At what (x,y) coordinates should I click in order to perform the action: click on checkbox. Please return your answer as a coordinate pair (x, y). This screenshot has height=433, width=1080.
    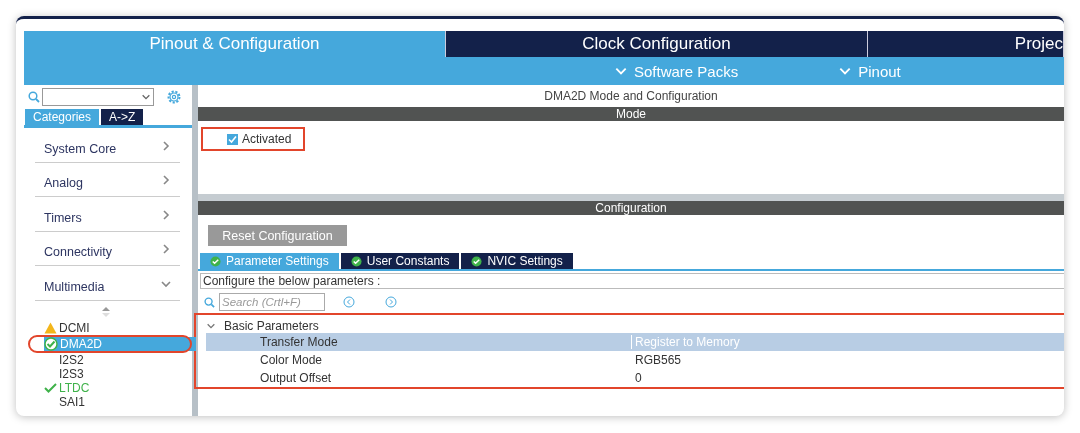
    Looking at the image, I should click on (232, 139).